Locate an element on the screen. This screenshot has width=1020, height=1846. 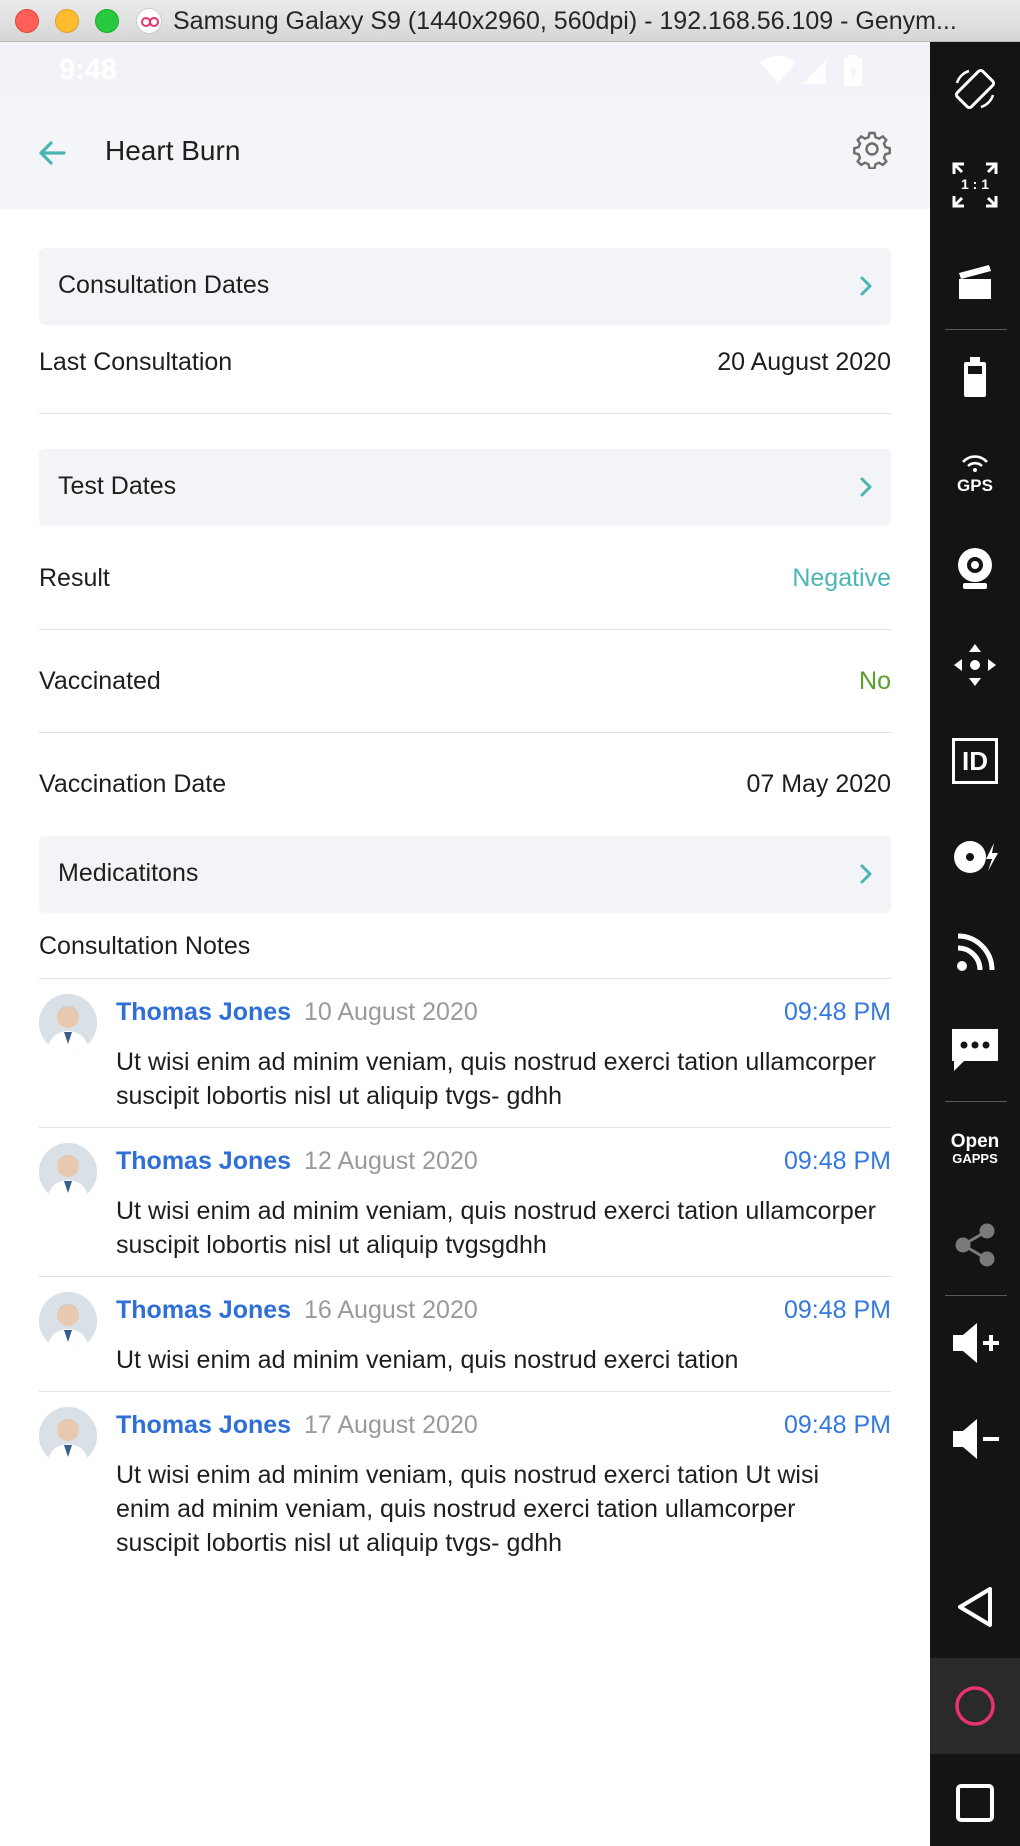
gear-icon is located at coordinates (872, 150).